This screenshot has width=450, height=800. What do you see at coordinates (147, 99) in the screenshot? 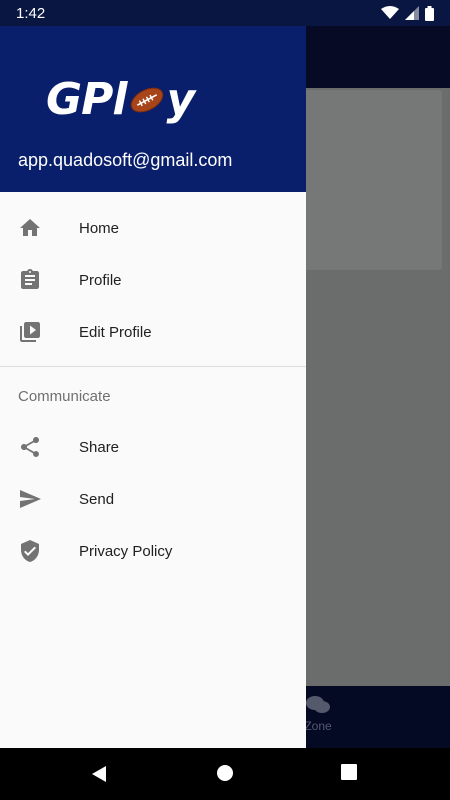
I see `football-icon` at bounding box center [147, 99].